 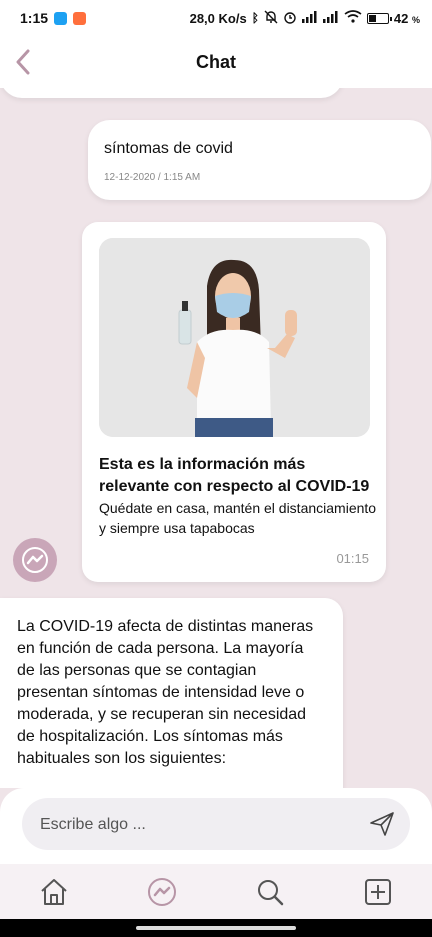 I want to click on status-right: 28,0 Ko/s ᛒ 42 %, so click(x=311, y=18).